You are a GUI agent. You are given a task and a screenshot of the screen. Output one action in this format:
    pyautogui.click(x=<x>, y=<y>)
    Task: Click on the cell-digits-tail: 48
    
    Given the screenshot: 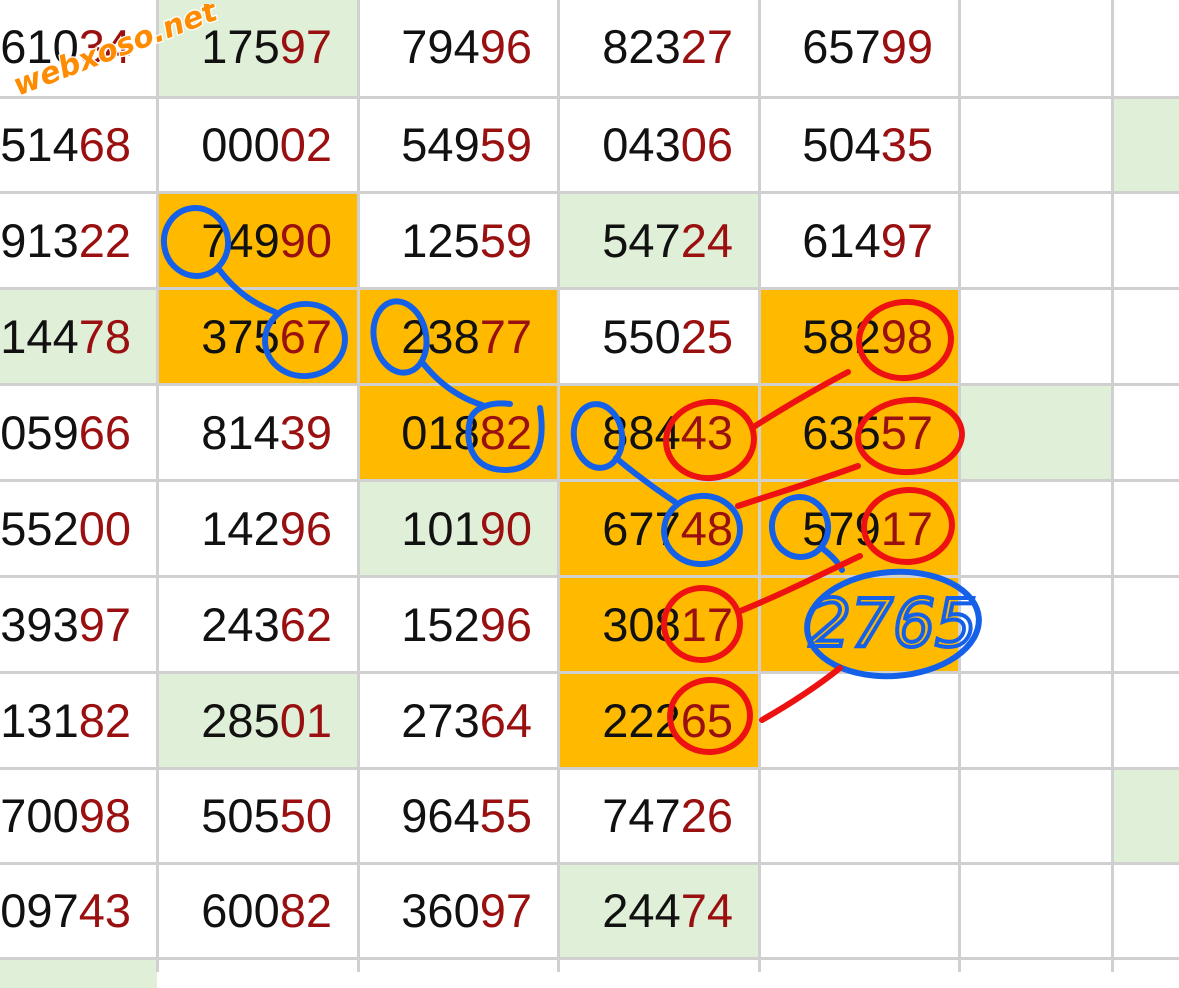 What is the action you would take?
    pyautogui.click(x=706, y=528)
    